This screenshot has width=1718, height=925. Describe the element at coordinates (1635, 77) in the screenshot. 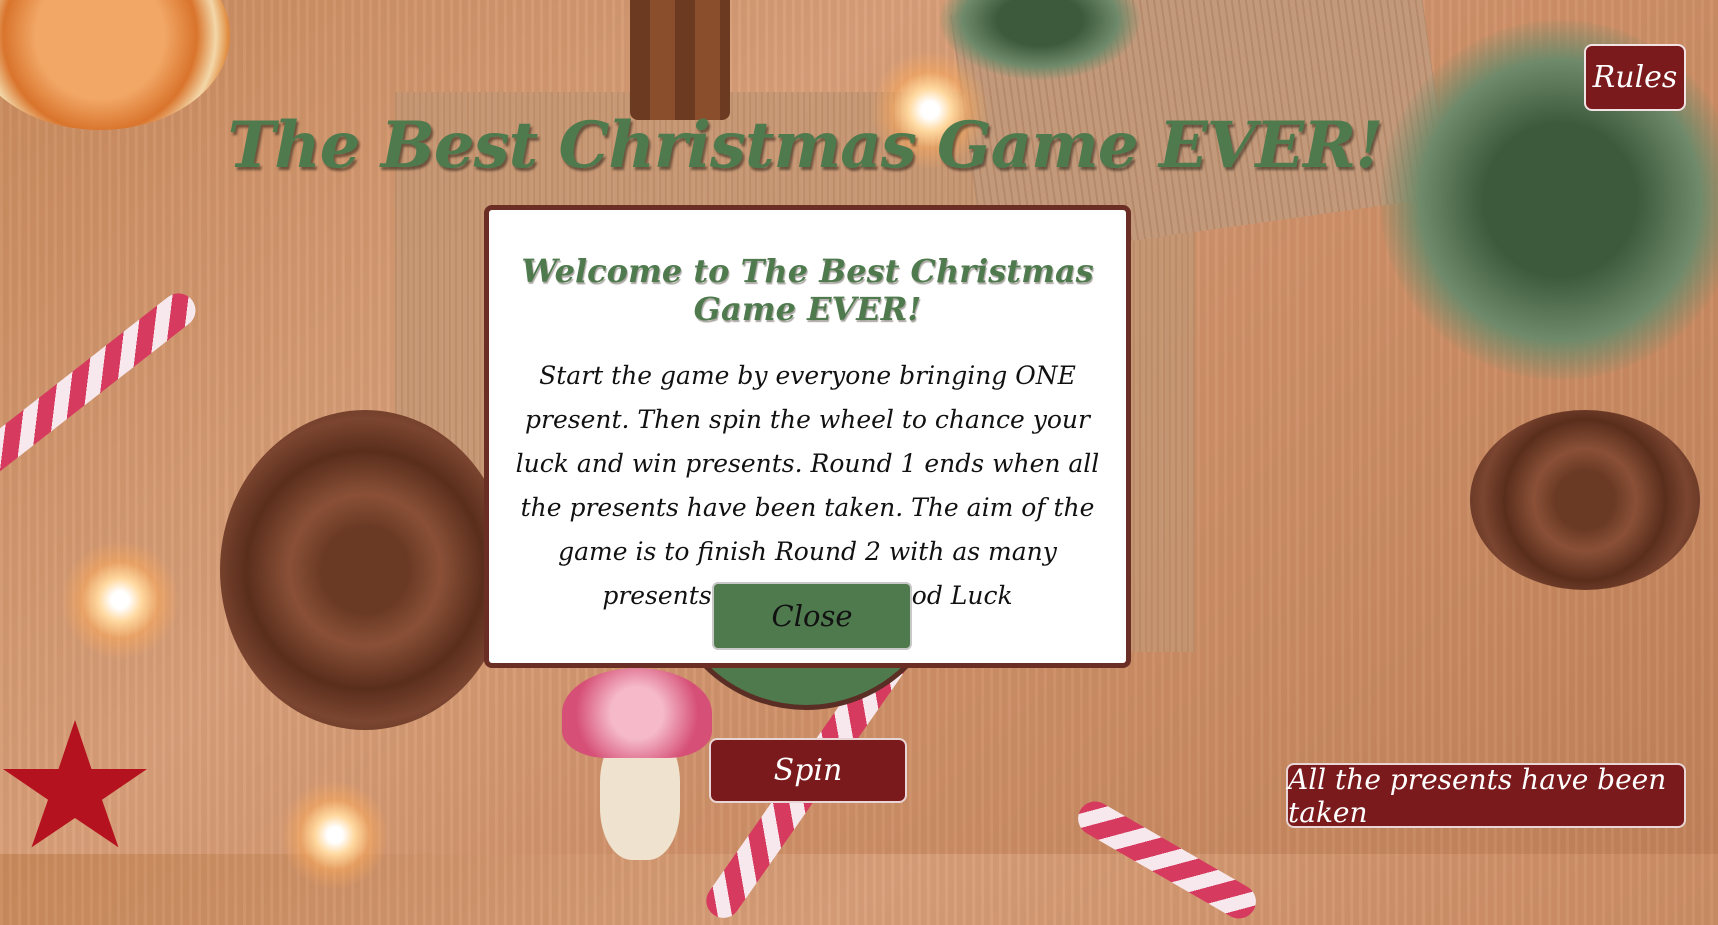

I see `rules-button: Rules` at that location.